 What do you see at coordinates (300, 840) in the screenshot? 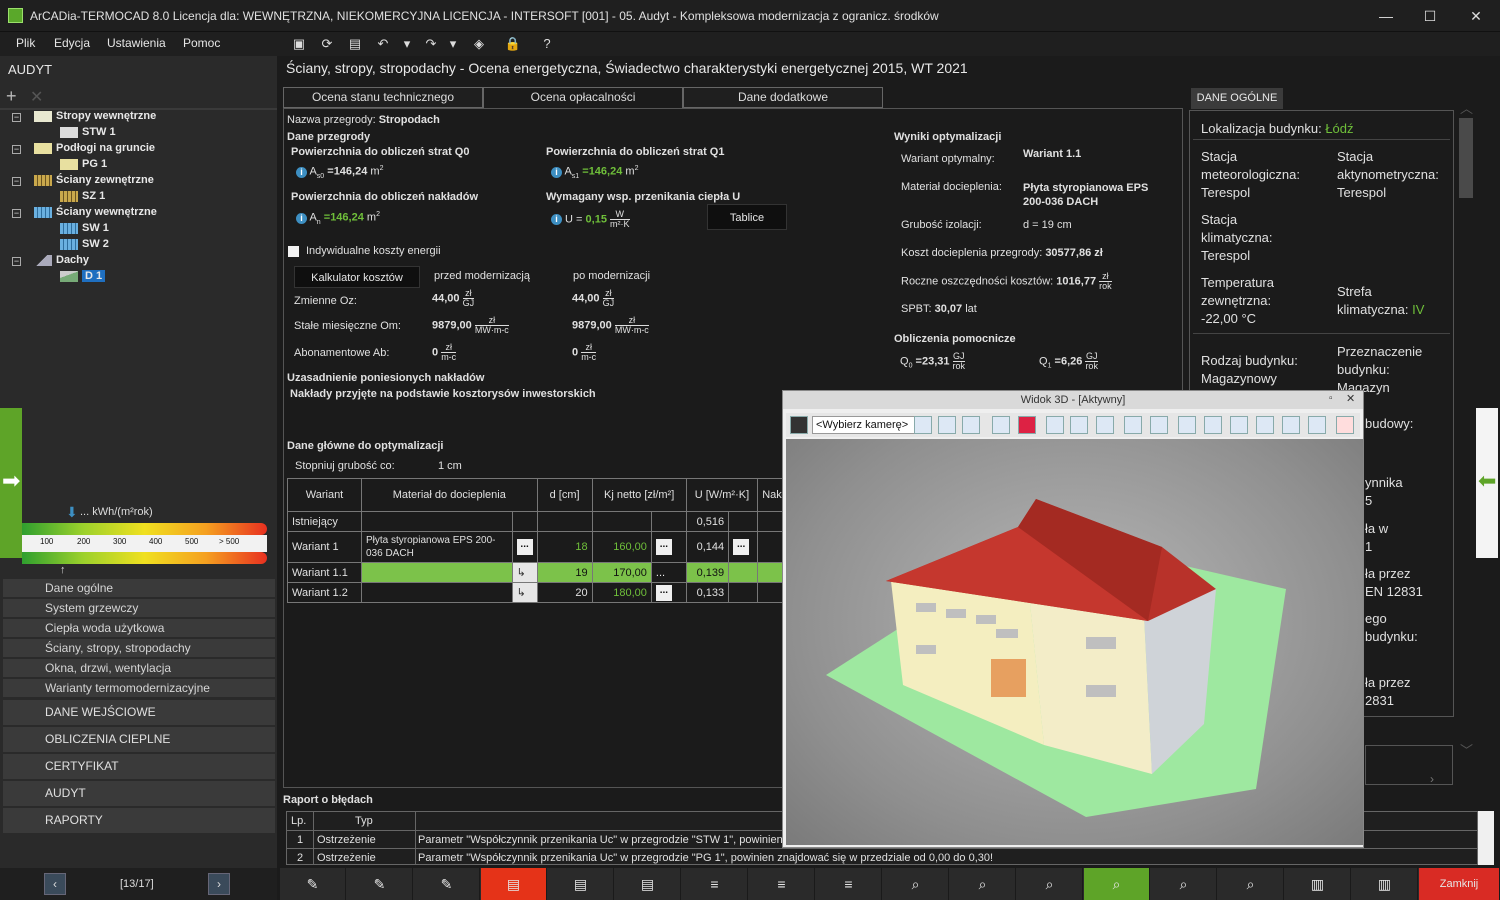
I see `error-row-lp: 1` at bounding box center [300, 840].